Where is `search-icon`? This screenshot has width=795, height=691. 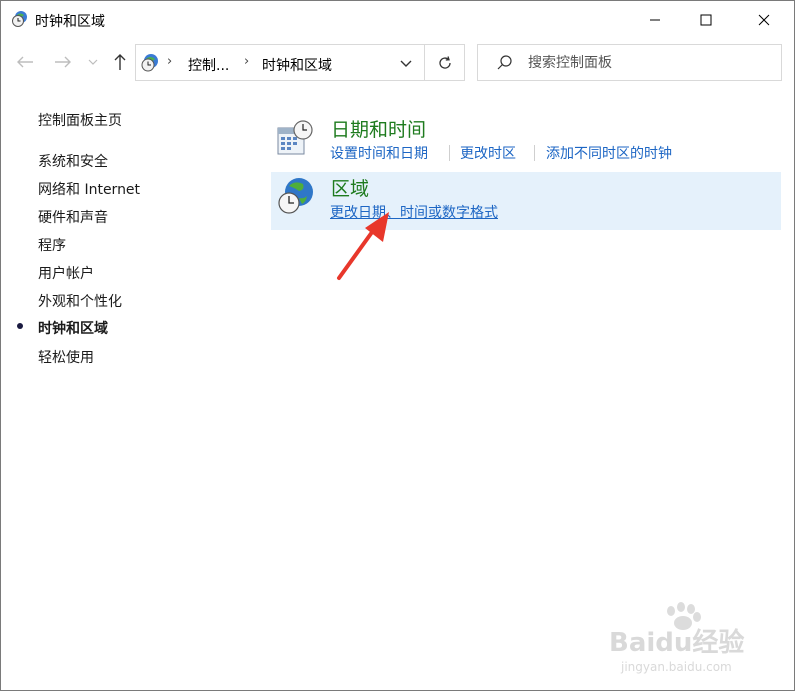 search-icon is located at coordinates (504, 62).